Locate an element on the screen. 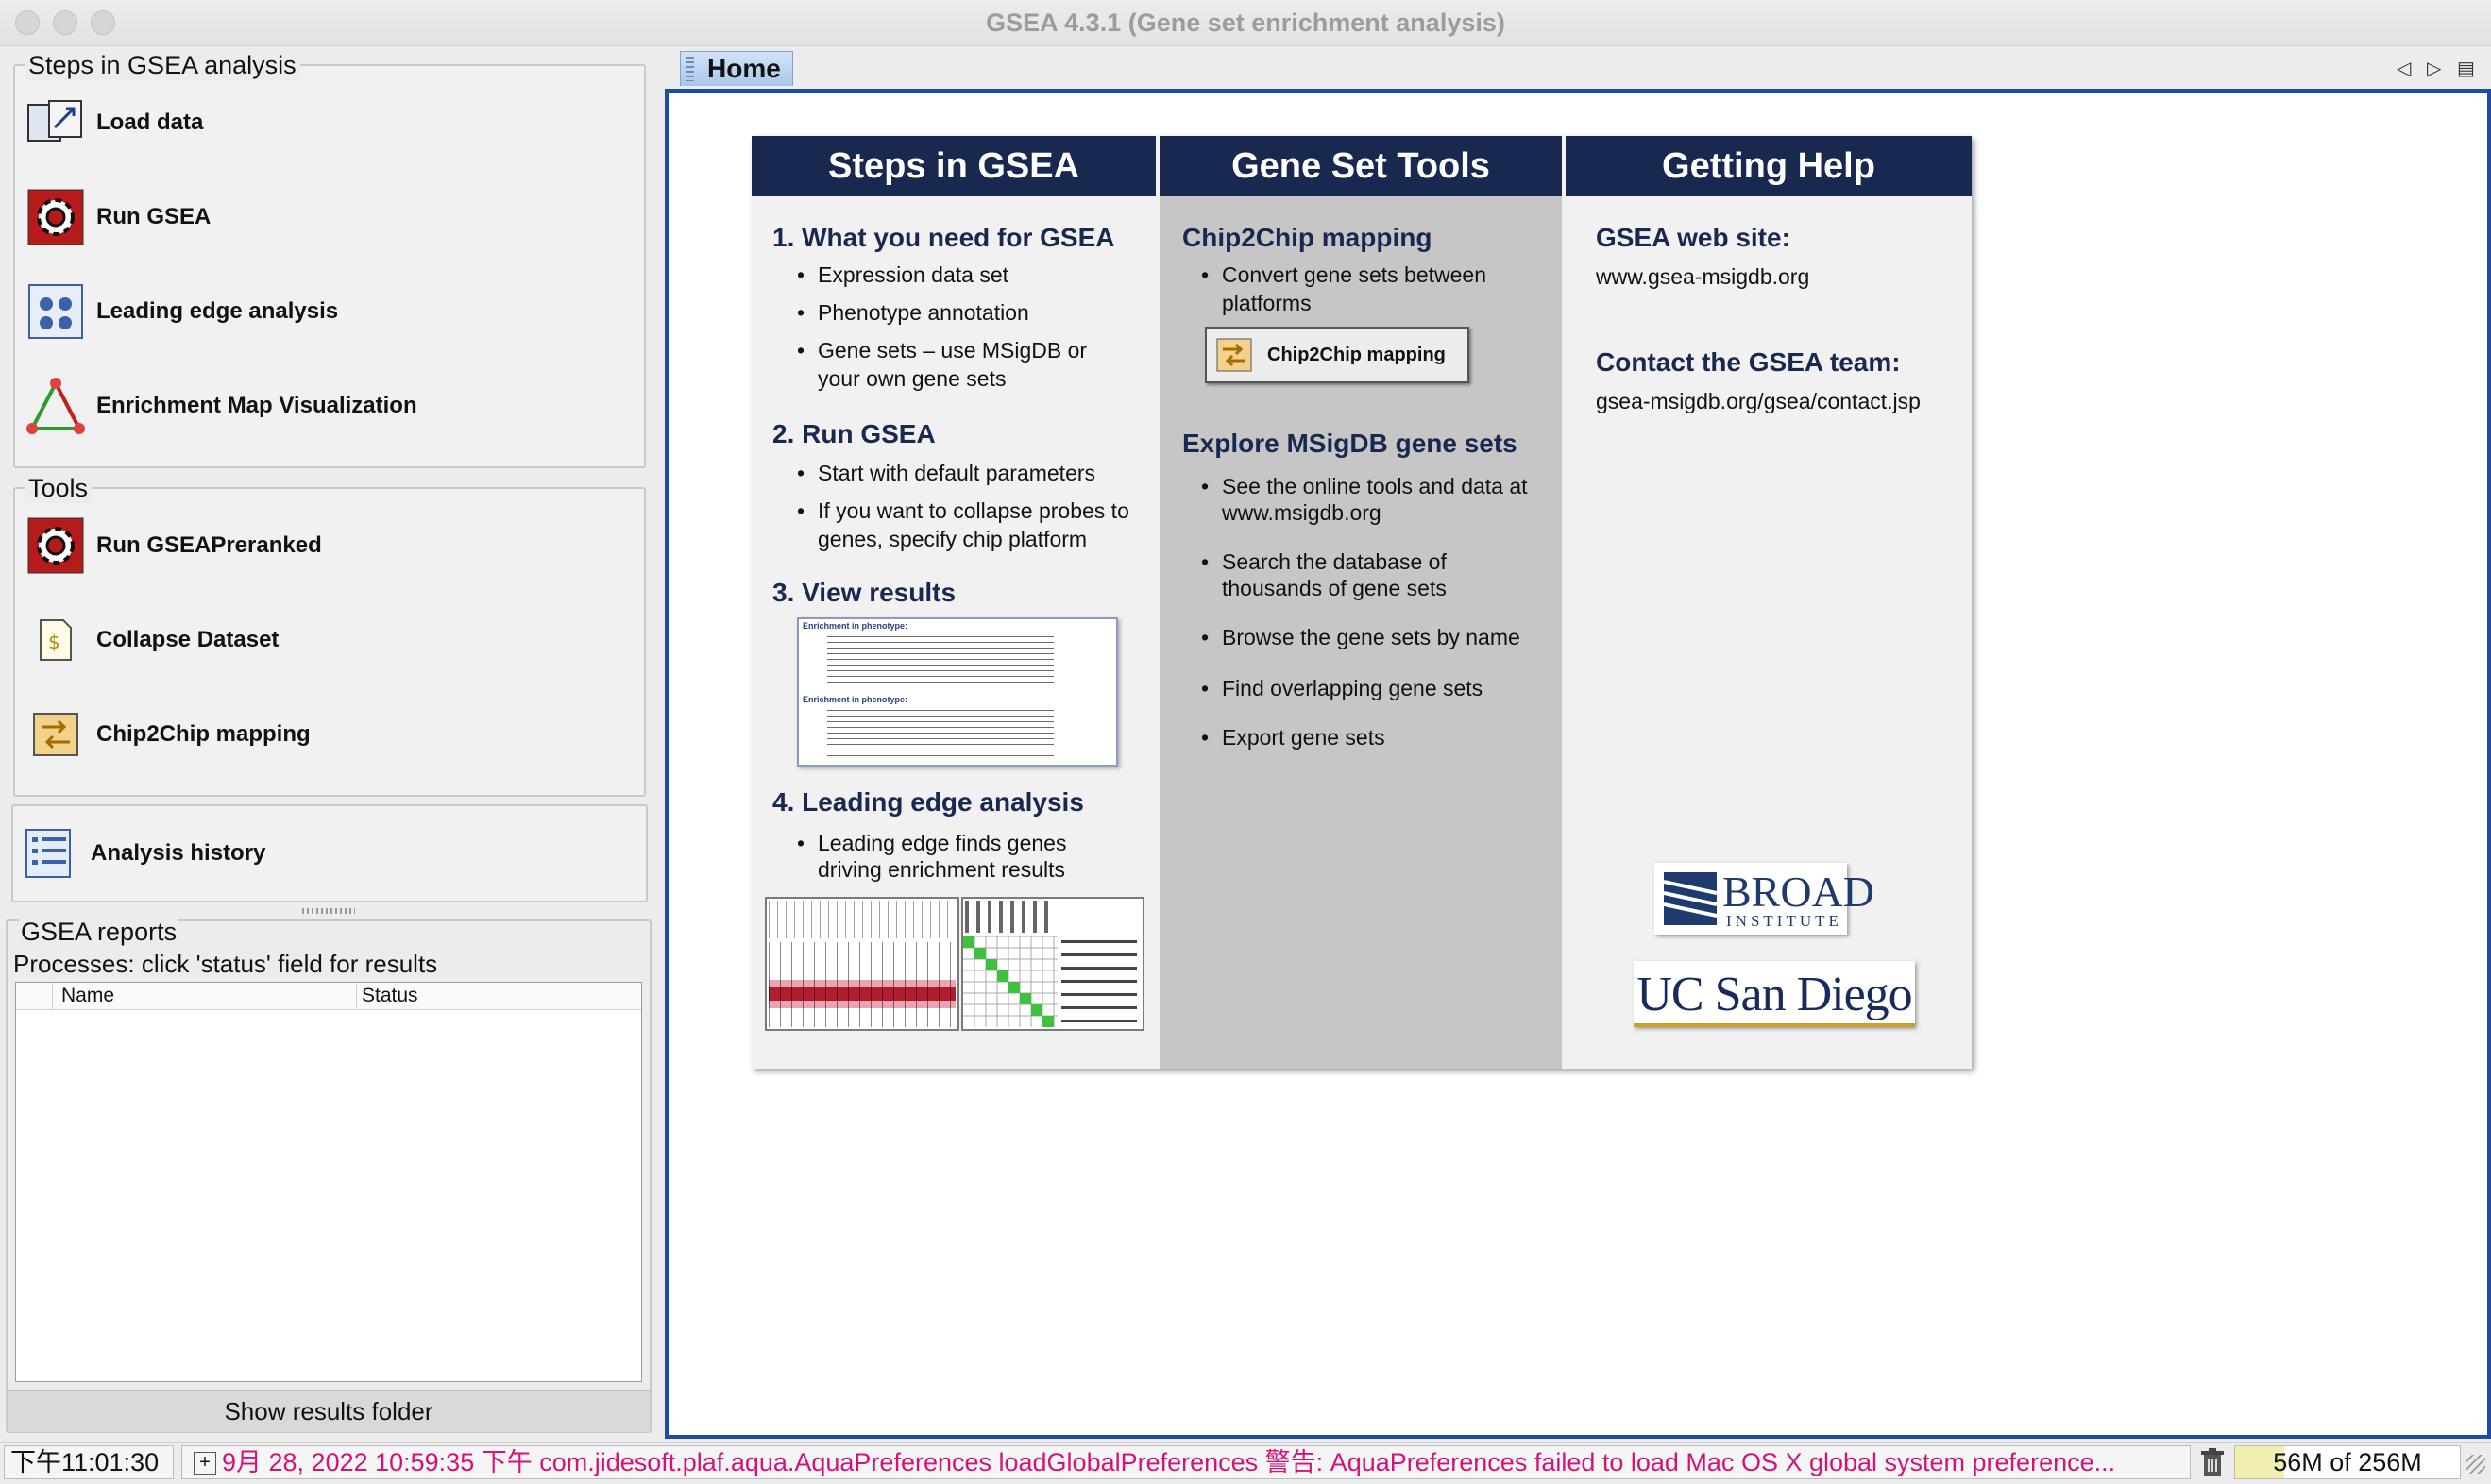 Image resolution: width=2491 pixels, height=1484 pixels. broad-logo-mark-icon is located at coordinates (1690, 898).